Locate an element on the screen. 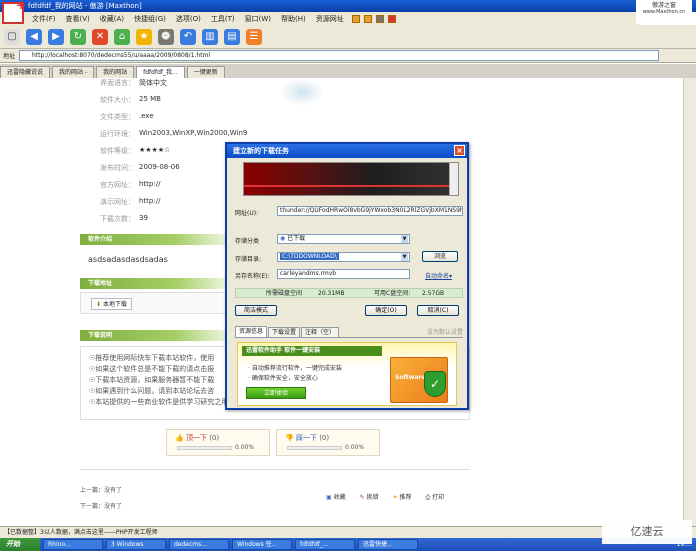 The width and height of the screenshot is (696, 551). menu-options: 选项(O) is located at coordinates (188, 19).